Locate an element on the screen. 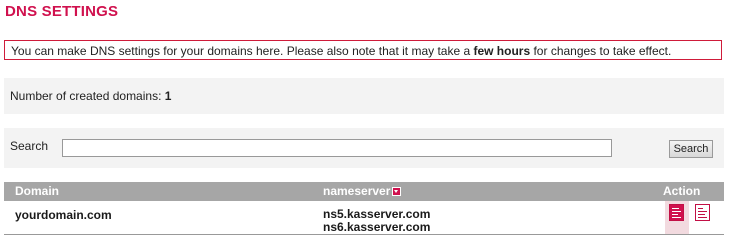  search-input is located at coordinates (337, 148).